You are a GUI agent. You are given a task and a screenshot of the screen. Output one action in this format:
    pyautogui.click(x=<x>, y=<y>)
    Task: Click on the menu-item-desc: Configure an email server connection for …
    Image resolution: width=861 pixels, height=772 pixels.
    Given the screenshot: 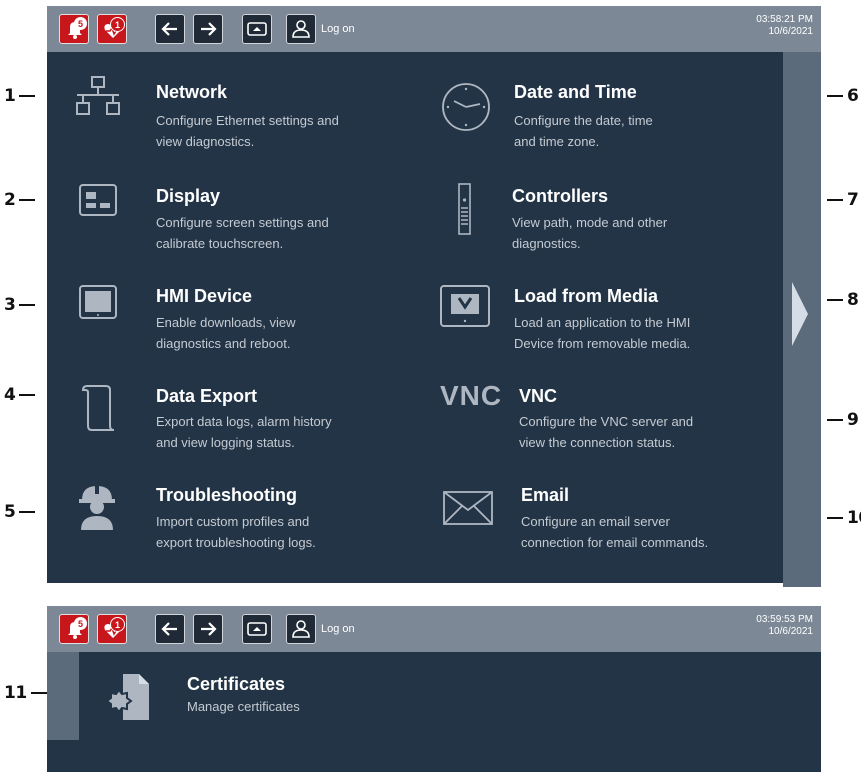 What is the action you would take?
    pyautogui.click(x=615, y=532)
    